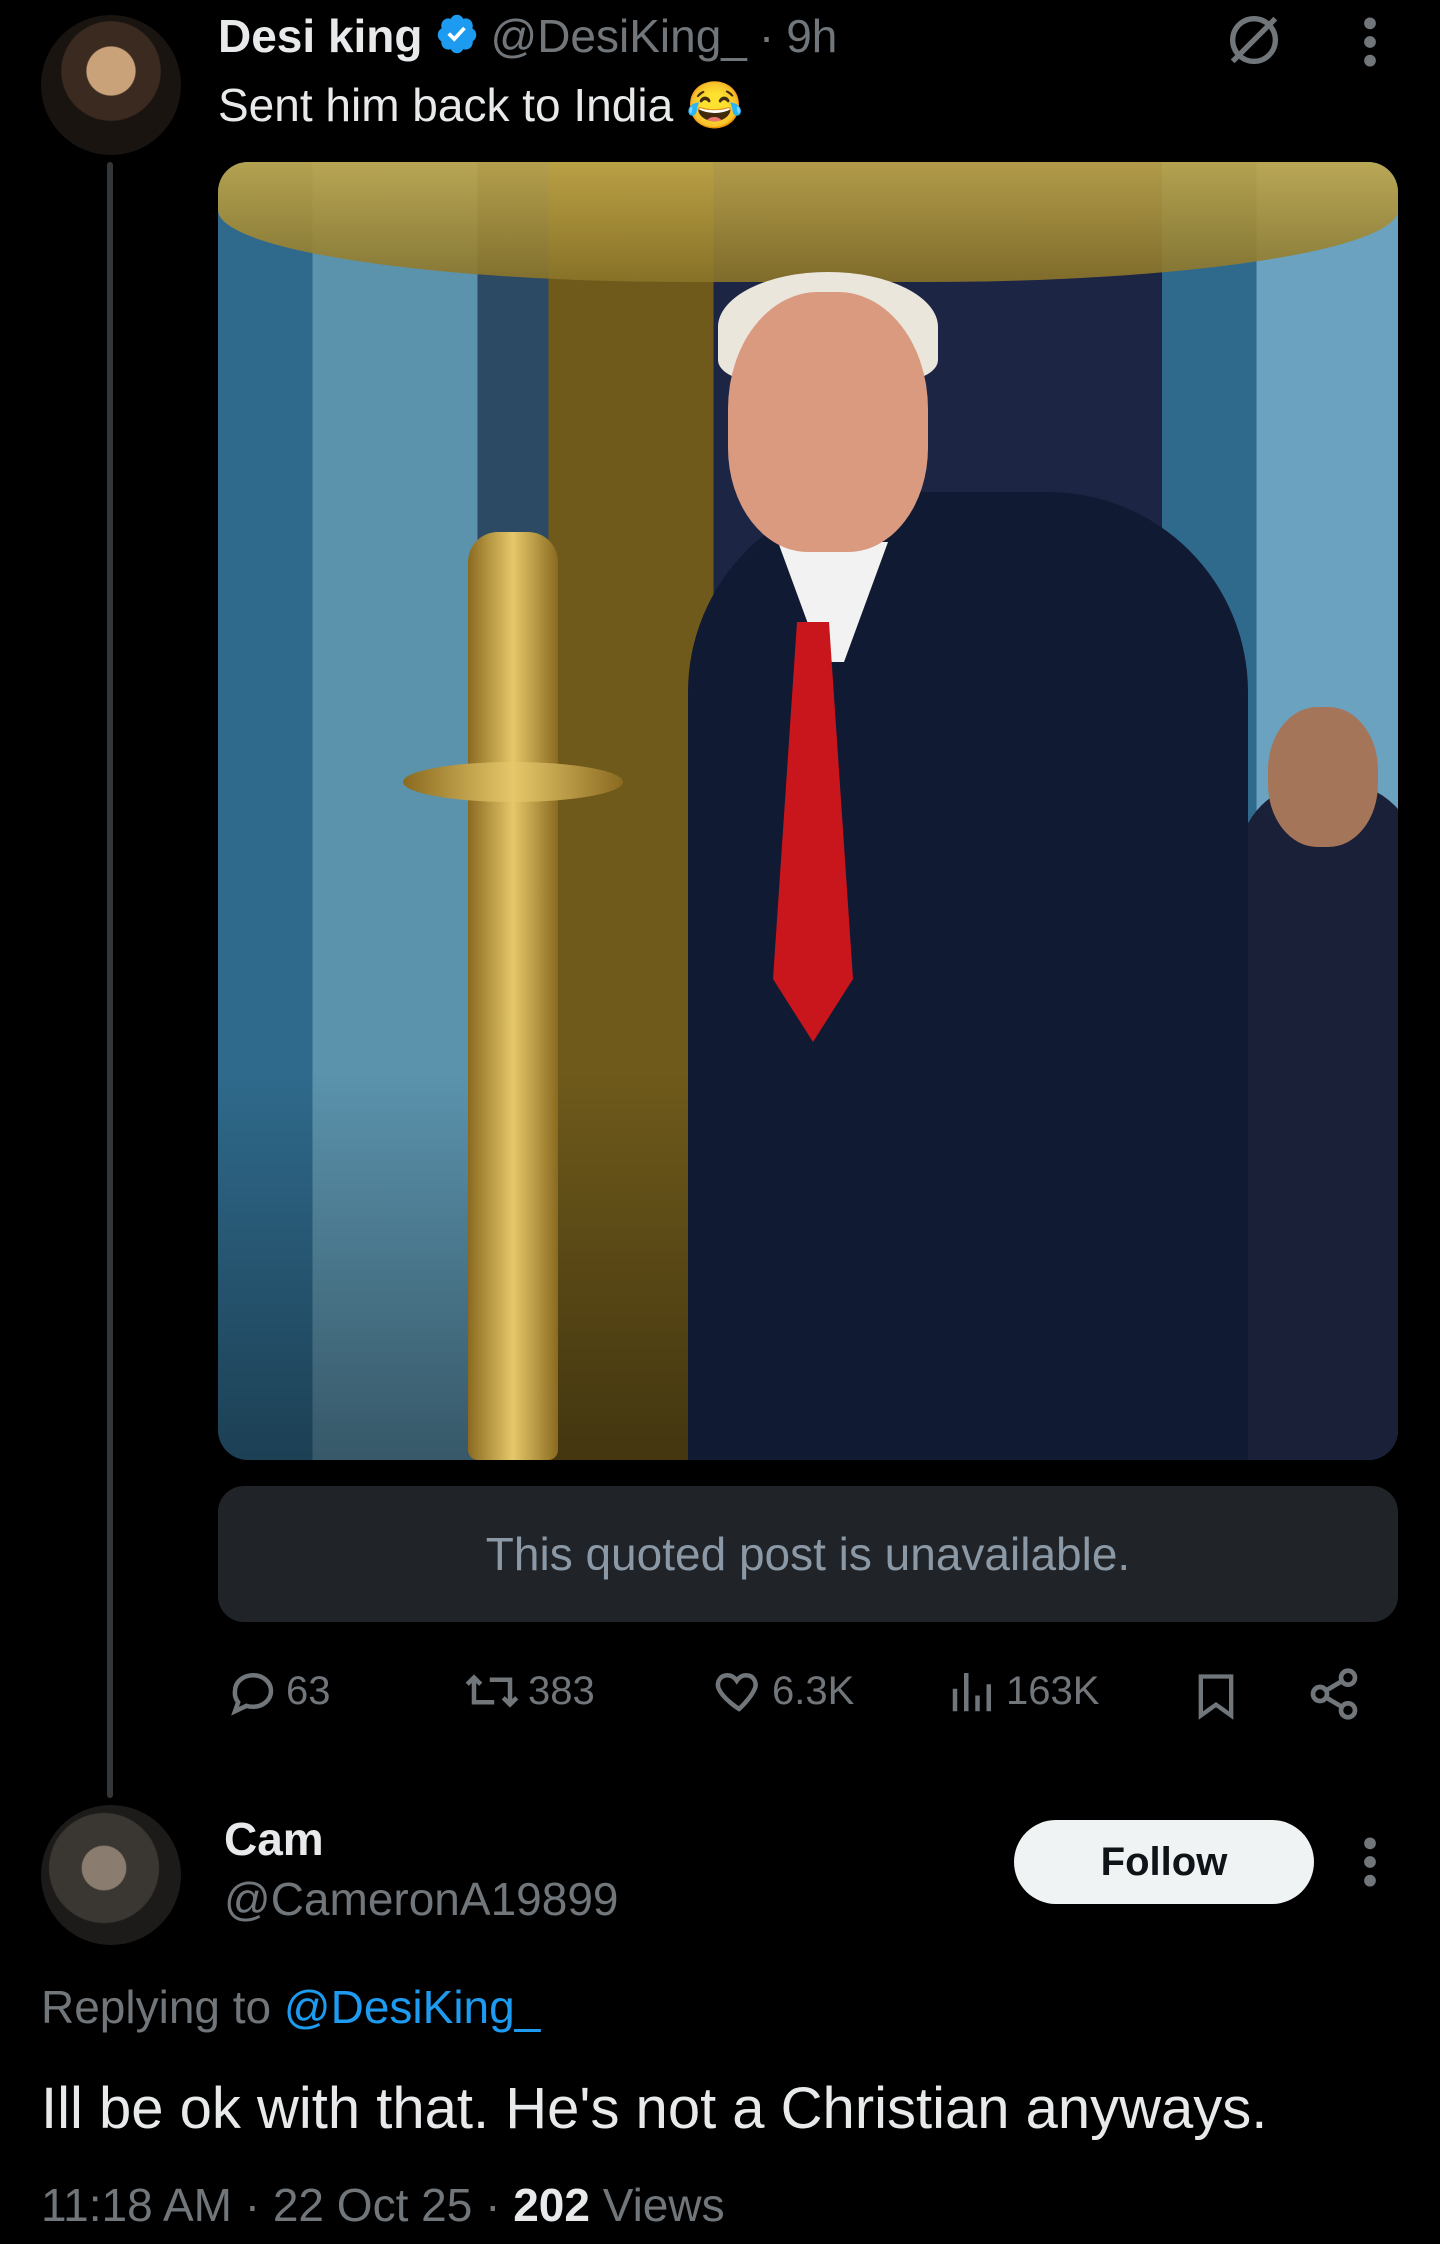 The height and width of the screenshot is (2244, 1440). Describe the element at coordinates (551, 2205) in the screenshot. I see `reply-views-count: 202` at that location.